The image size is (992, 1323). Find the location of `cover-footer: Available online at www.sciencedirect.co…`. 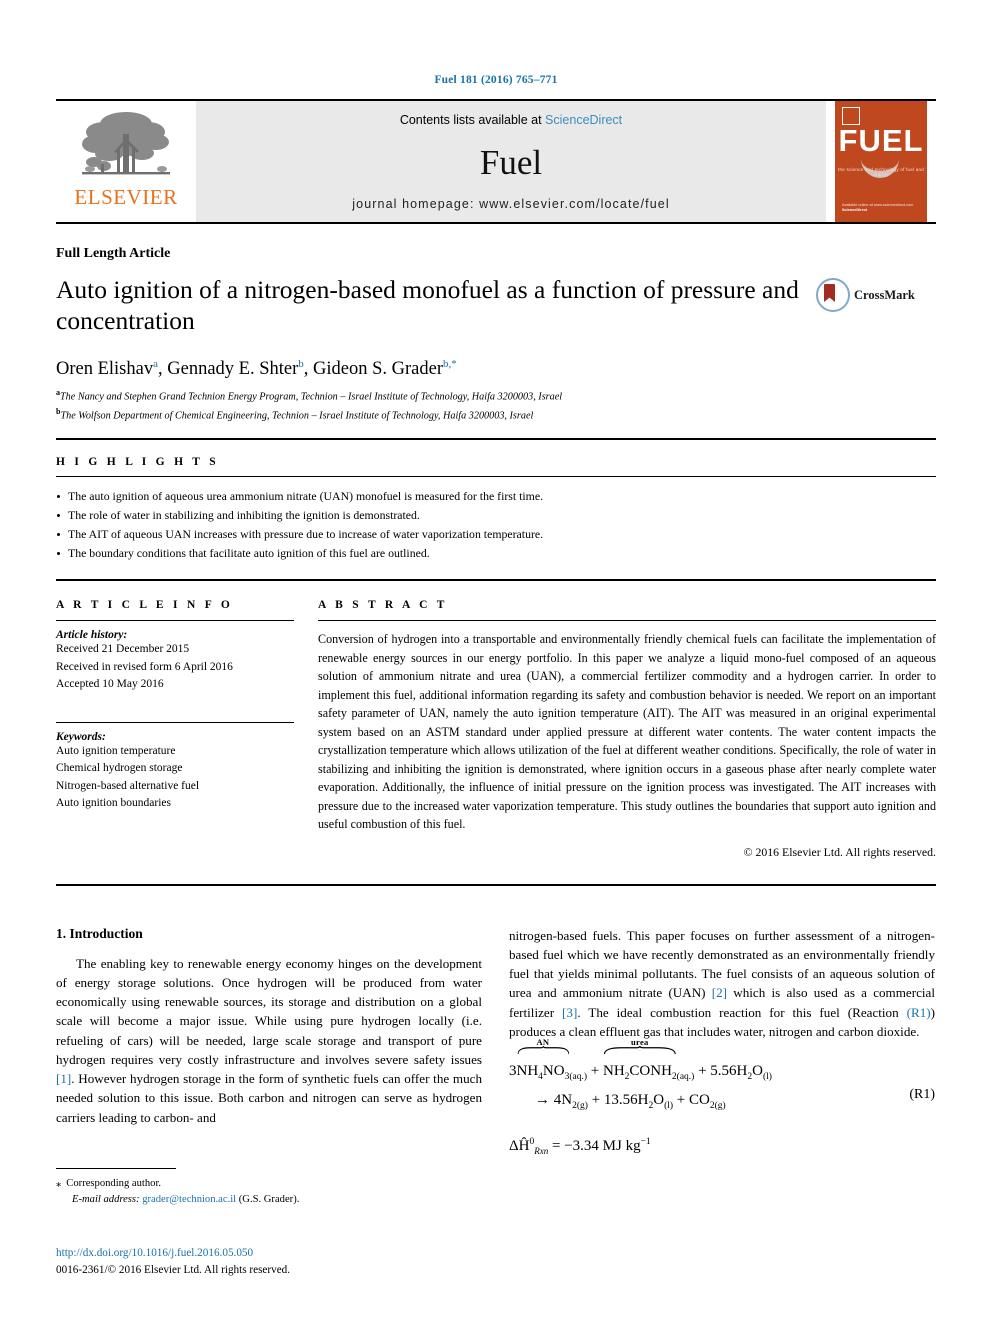

cover-footer: Available online at www.sciencedirect.co… is located at coordinates (877, 208).